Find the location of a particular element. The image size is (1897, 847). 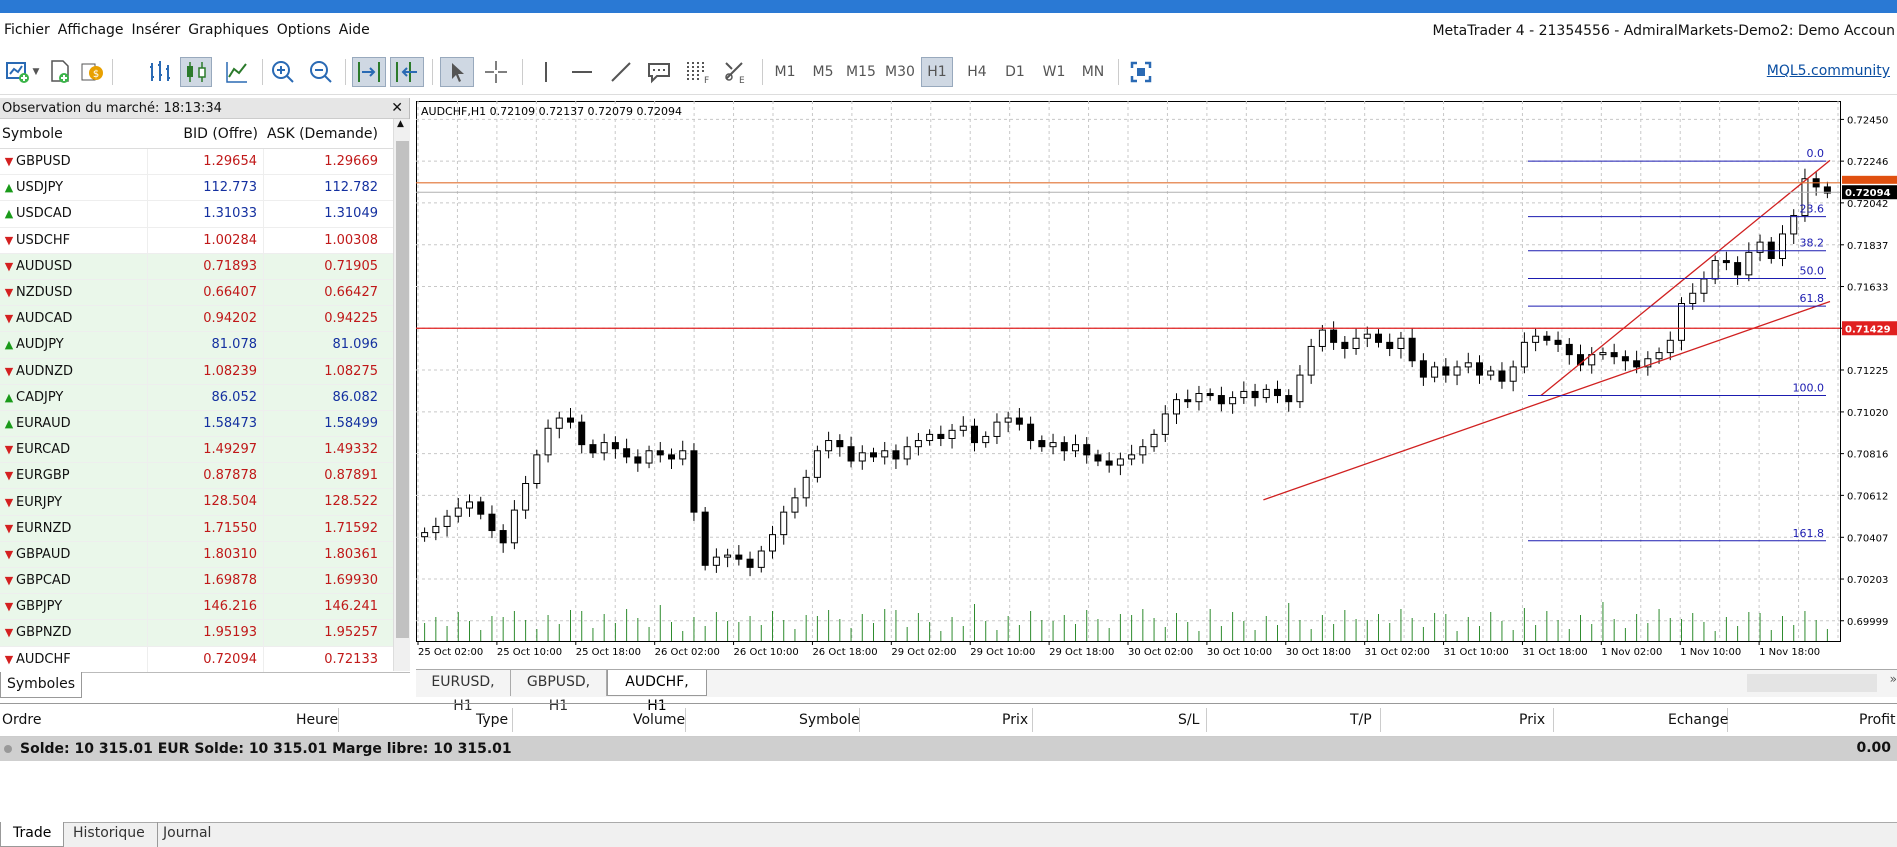

market-row-gbpnzd: ▼ GBPNZD 1.95193 1.95257 is located at coordinates (198, 633).